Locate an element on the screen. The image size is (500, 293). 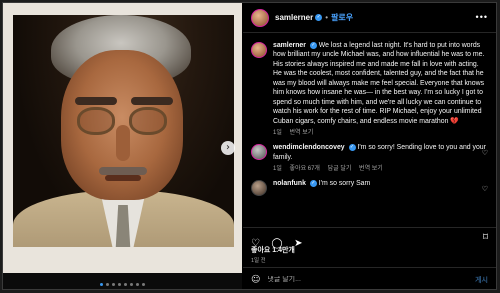
comment-item: nolanfunk ✓ I'm so sorry Sam ♡ is located at coordinates (369, 188).